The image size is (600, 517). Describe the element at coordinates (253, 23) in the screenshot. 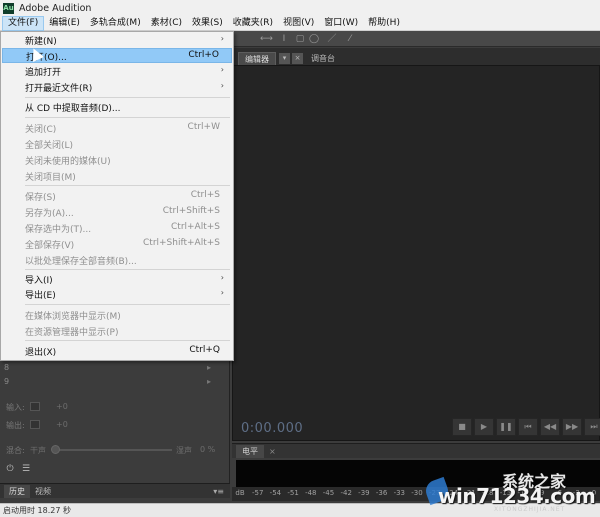

I see `menu-favorites: 收藏夹(R)` at that location.